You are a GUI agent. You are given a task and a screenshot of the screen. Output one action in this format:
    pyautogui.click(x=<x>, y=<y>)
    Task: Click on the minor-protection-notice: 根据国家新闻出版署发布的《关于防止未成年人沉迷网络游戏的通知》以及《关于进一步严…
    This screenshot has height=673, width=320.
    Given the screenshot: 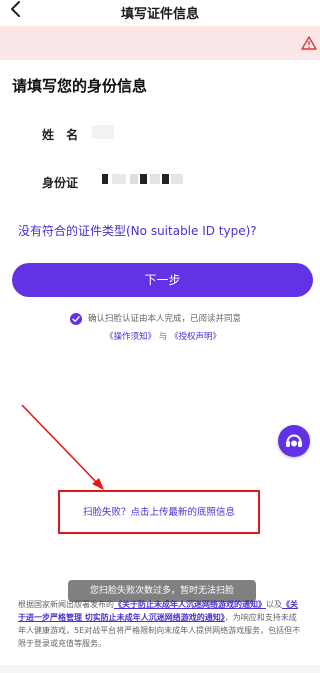 What is the action you would take?
    pyautogui.click(x=160, y=624)
    